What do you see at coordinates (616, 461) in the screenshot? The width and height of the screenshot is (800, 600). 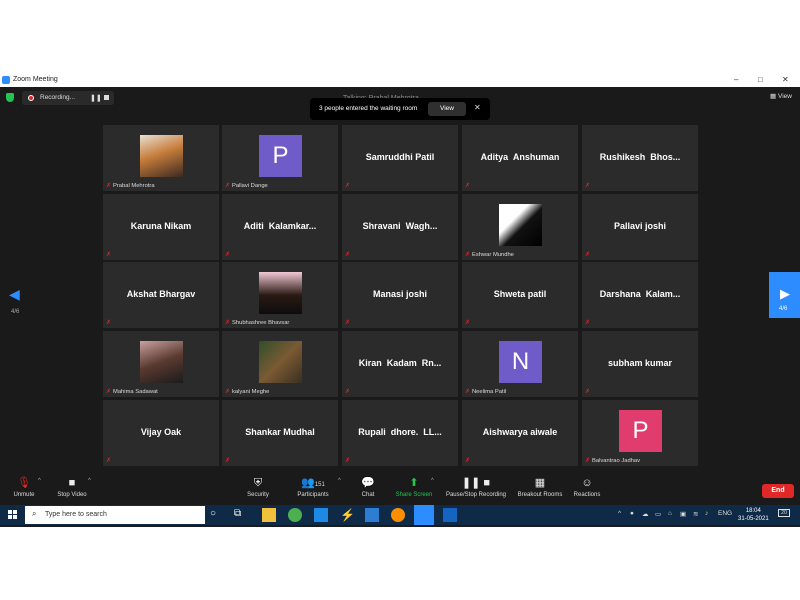 I see `participant-label: Balvantrao Jadhav` at bounding box center [616, 461].